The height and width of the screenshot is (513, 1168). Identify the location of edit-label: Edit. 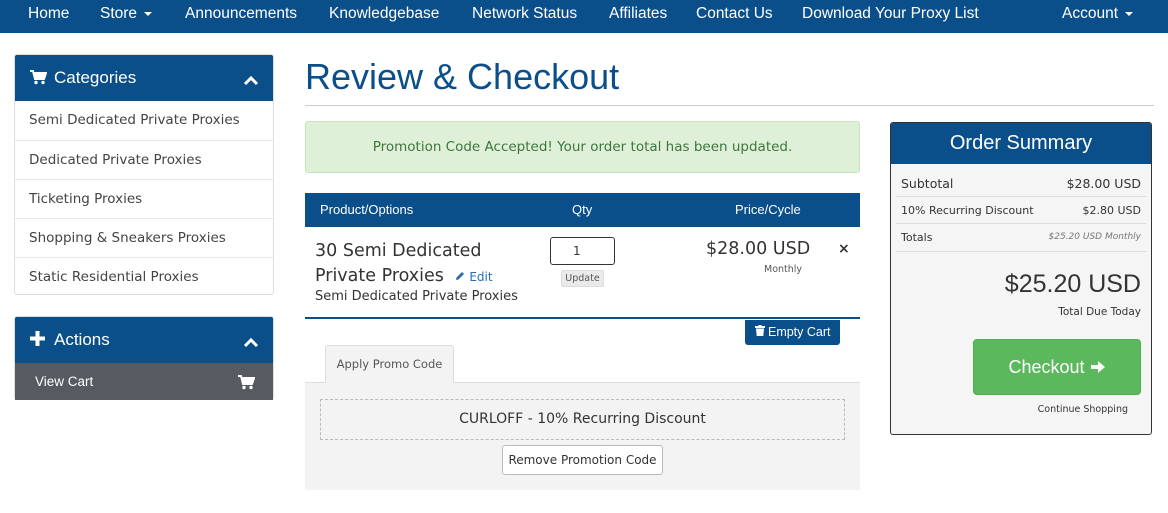
(481, 277).